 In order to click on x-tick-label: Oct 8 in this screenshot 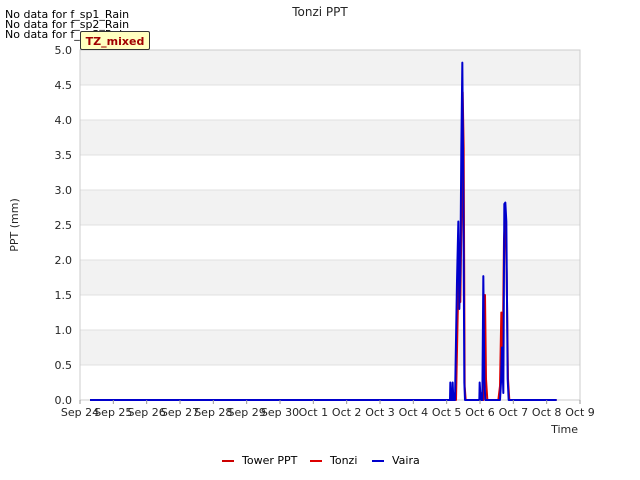, I will do `click(547, 412)`.